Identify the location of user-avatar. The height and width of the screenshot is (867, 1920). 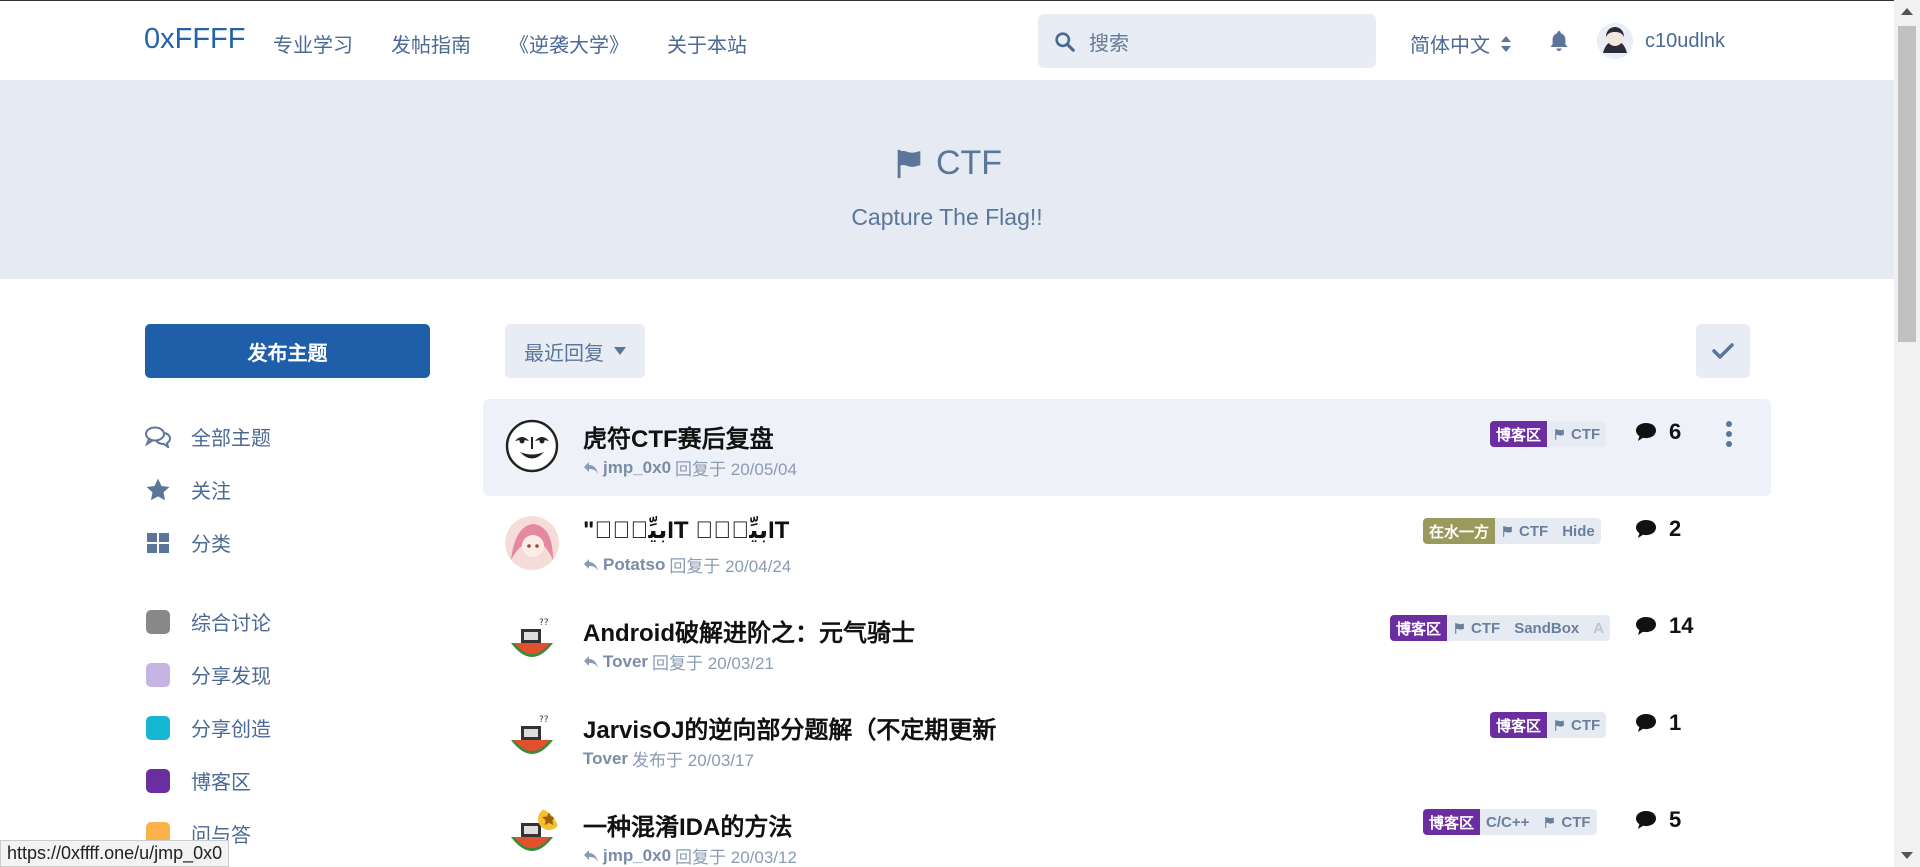
(1615, 41).